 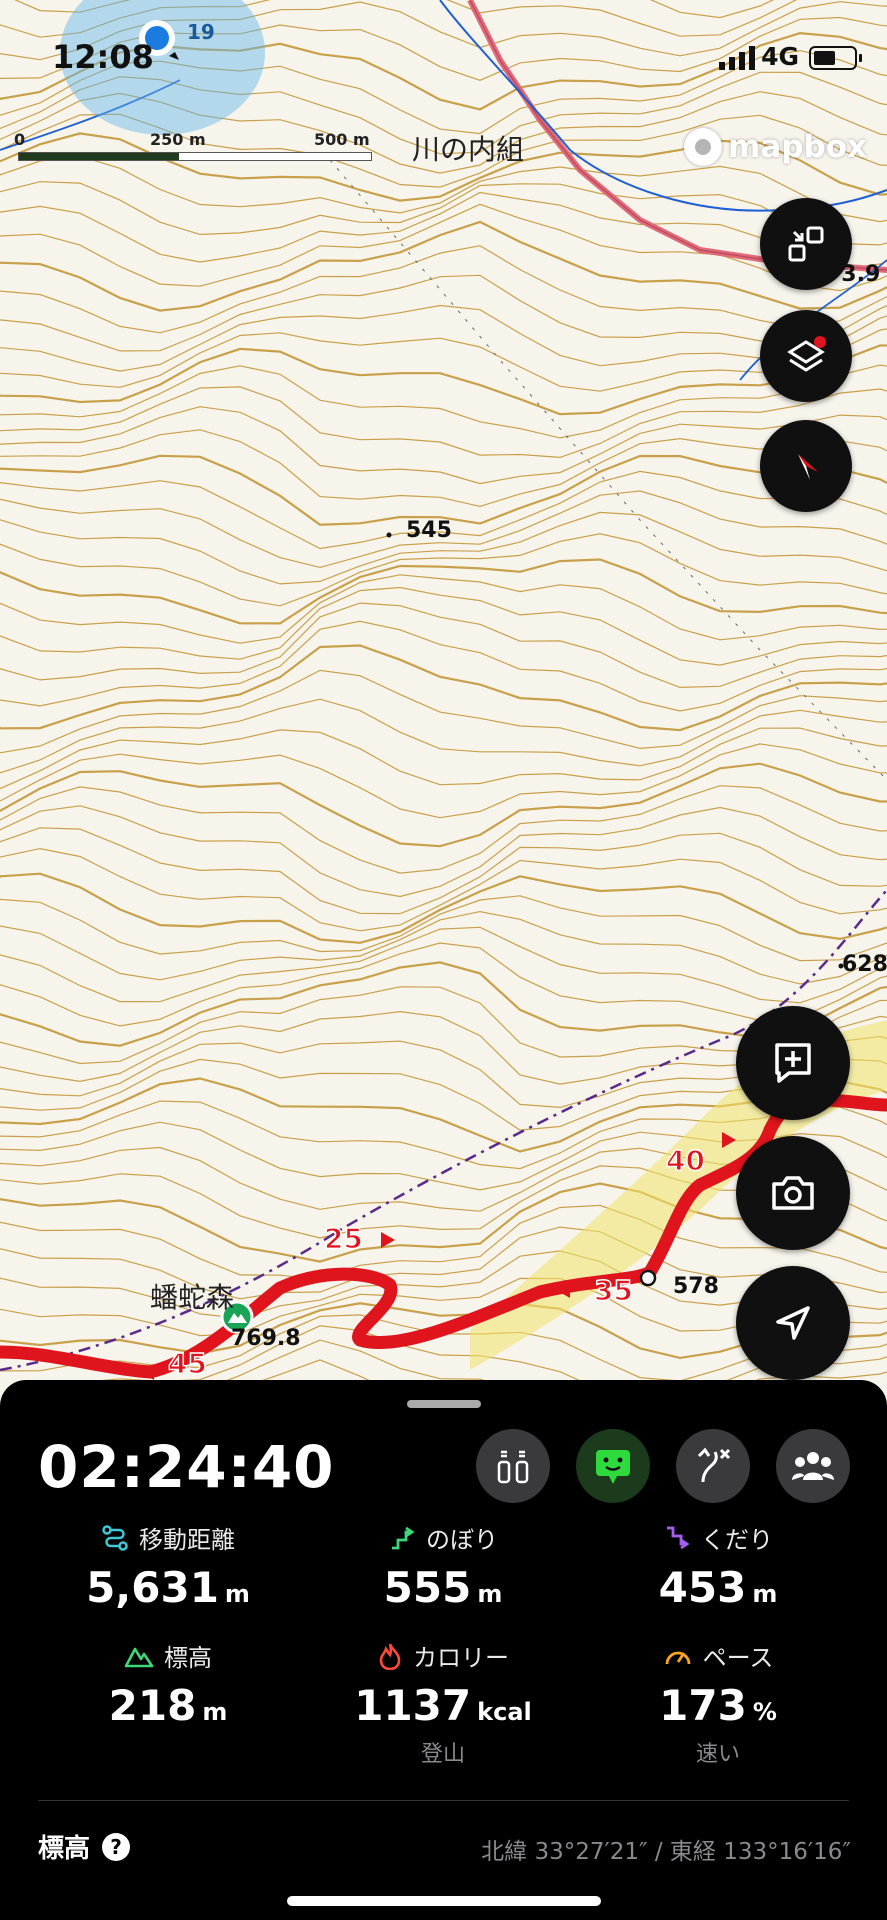 I want to click on flame-icon, so click(x=390, y=1656).